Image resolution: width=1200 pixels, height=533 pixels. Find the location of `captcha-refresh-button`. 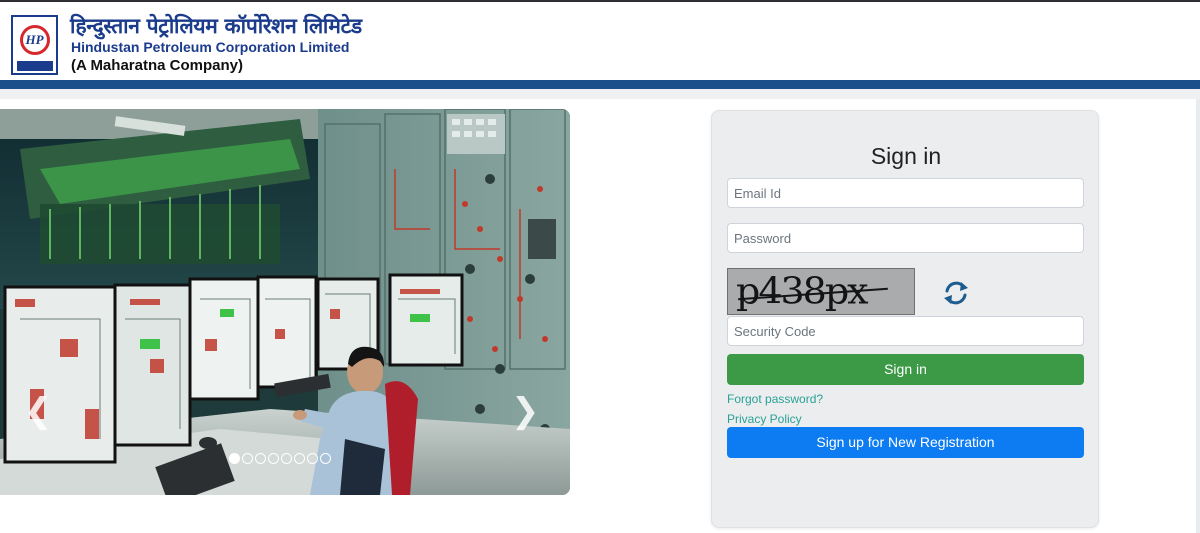

captcha-refresh-button is located at coordinates (956, 293).